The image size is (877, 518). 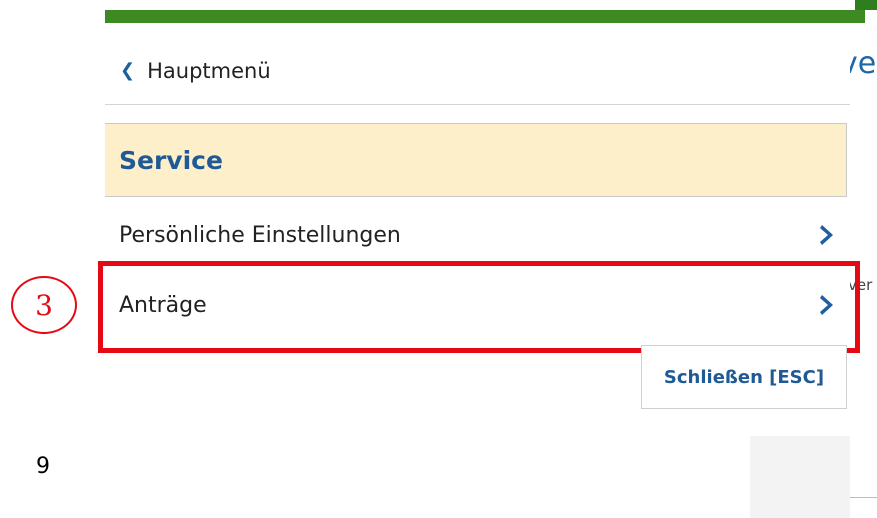 What do you see at coordinates (44, 305) in the screenshot?
I see `step-number-annotation: 3` at bounding box center [44, 305].